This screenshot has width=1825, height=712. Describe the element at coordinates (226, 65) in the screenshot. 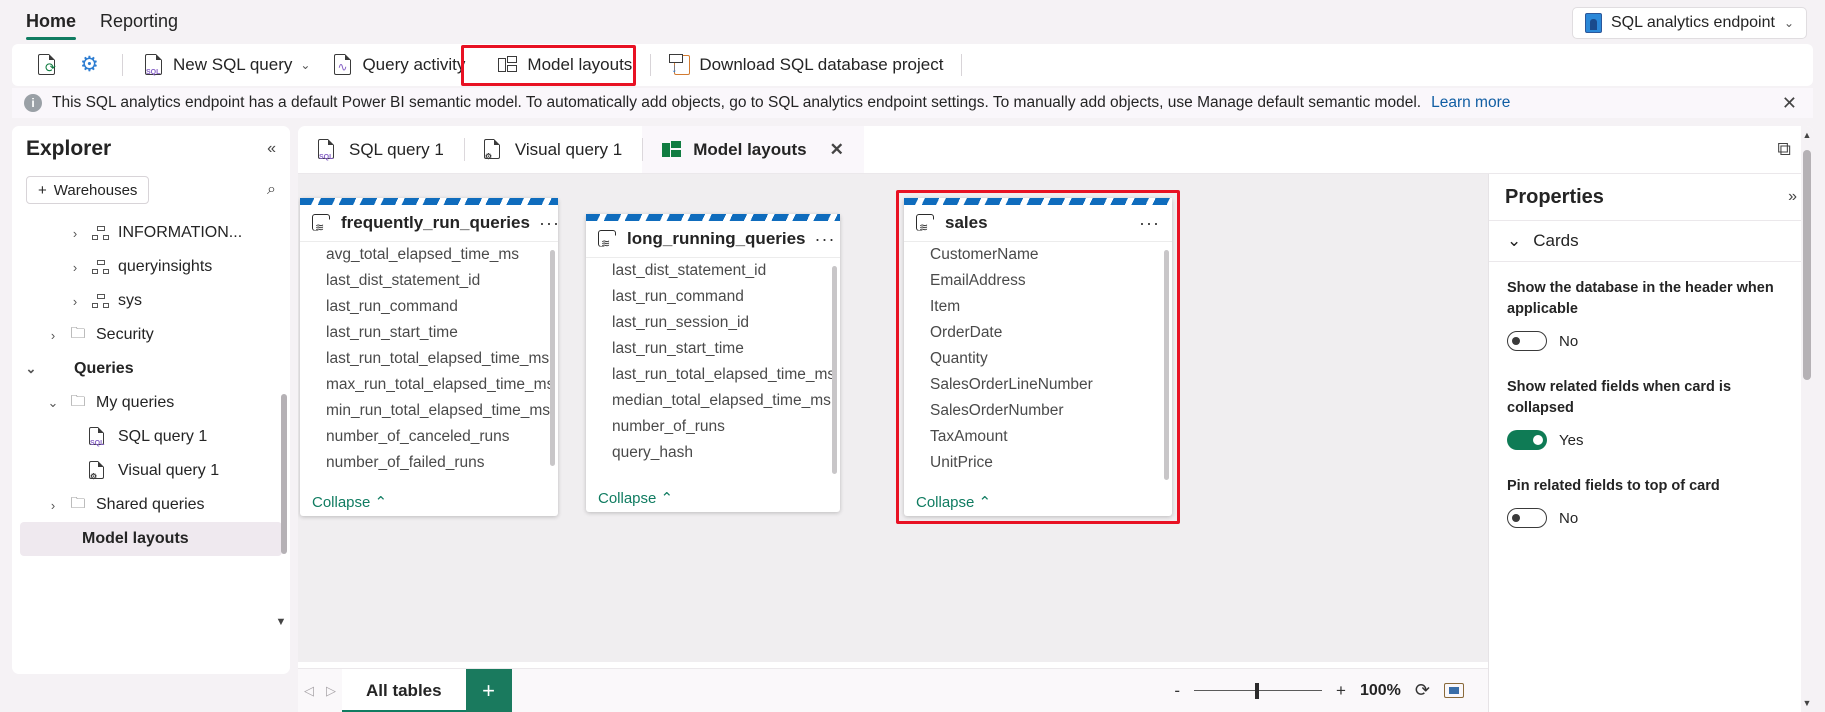

I see `new-sql-query-button: SQL New SQL query ⌄` at that location.